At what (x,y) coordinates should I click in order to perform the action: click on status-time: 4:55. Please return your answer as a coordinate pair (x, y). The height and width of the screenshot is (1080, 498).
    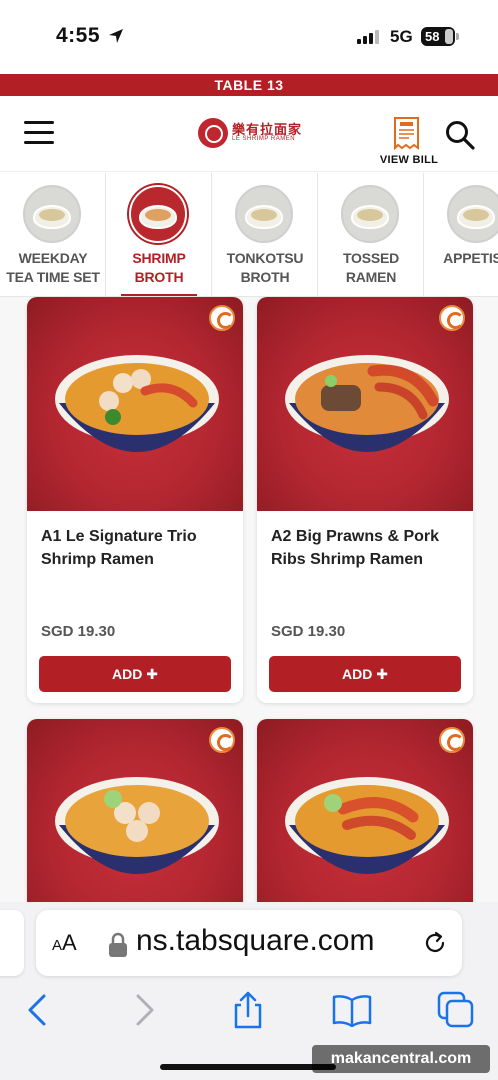
    Looking at the image, I should click on (78, 35).